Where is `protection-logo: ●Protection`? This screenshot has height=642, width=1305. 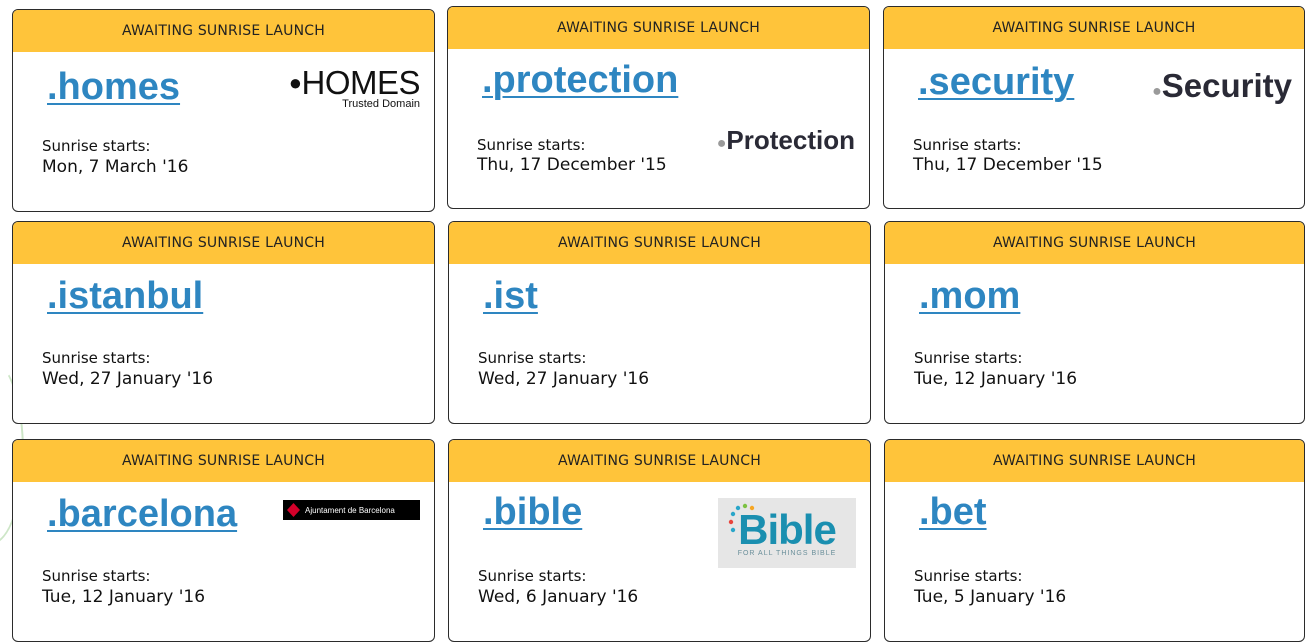
protection-logo: ●Protection is located at coordinates (785, 140).